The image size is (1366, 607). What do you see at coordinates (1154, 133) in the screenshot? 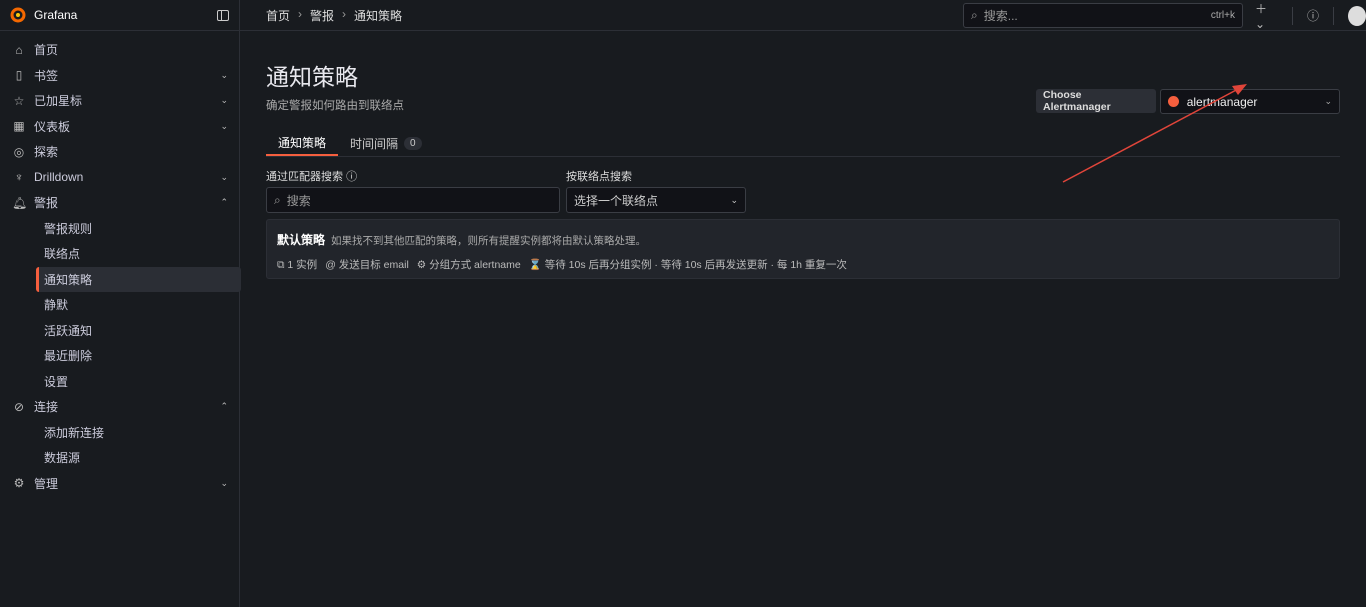
I see `annotation-arrow` at bounding box center [1154, 133].